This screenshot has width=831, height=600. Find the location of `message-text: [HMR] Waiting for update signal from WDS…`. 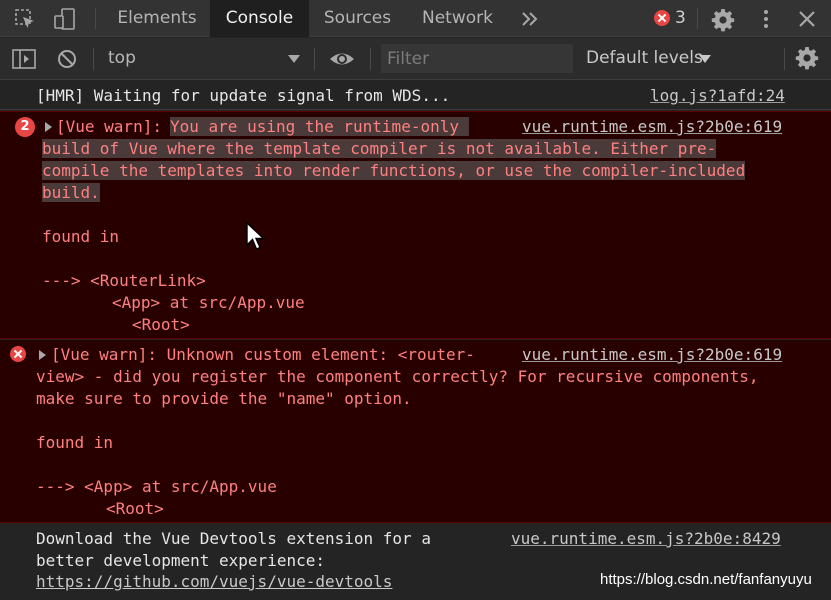

message-text: [HMR] Waiting for update signal from WDS… is located at coordinates (243, 95).